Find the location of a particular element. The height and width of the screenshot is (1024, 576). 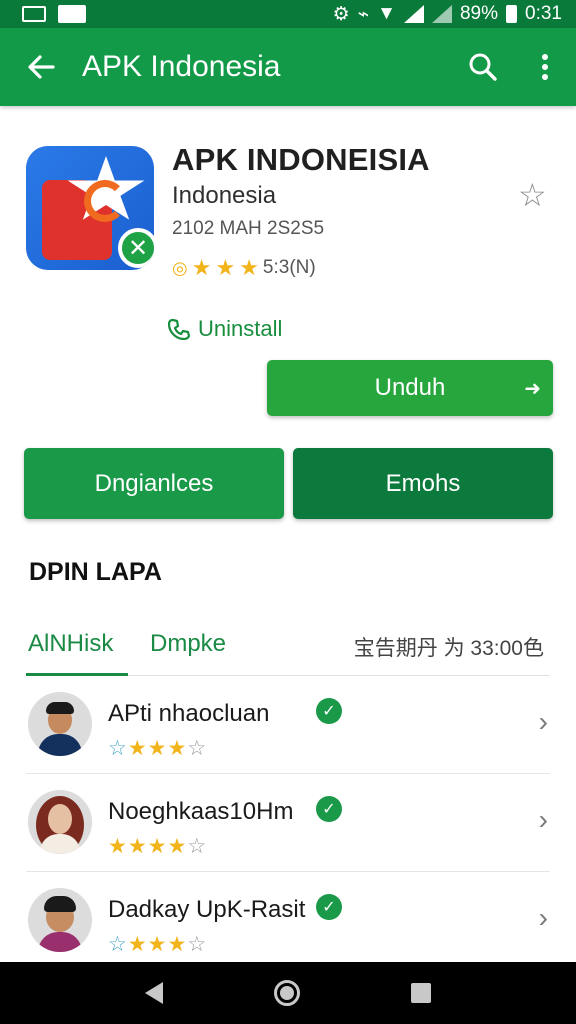

nav-home-icon is located at coordinates (286, 993).